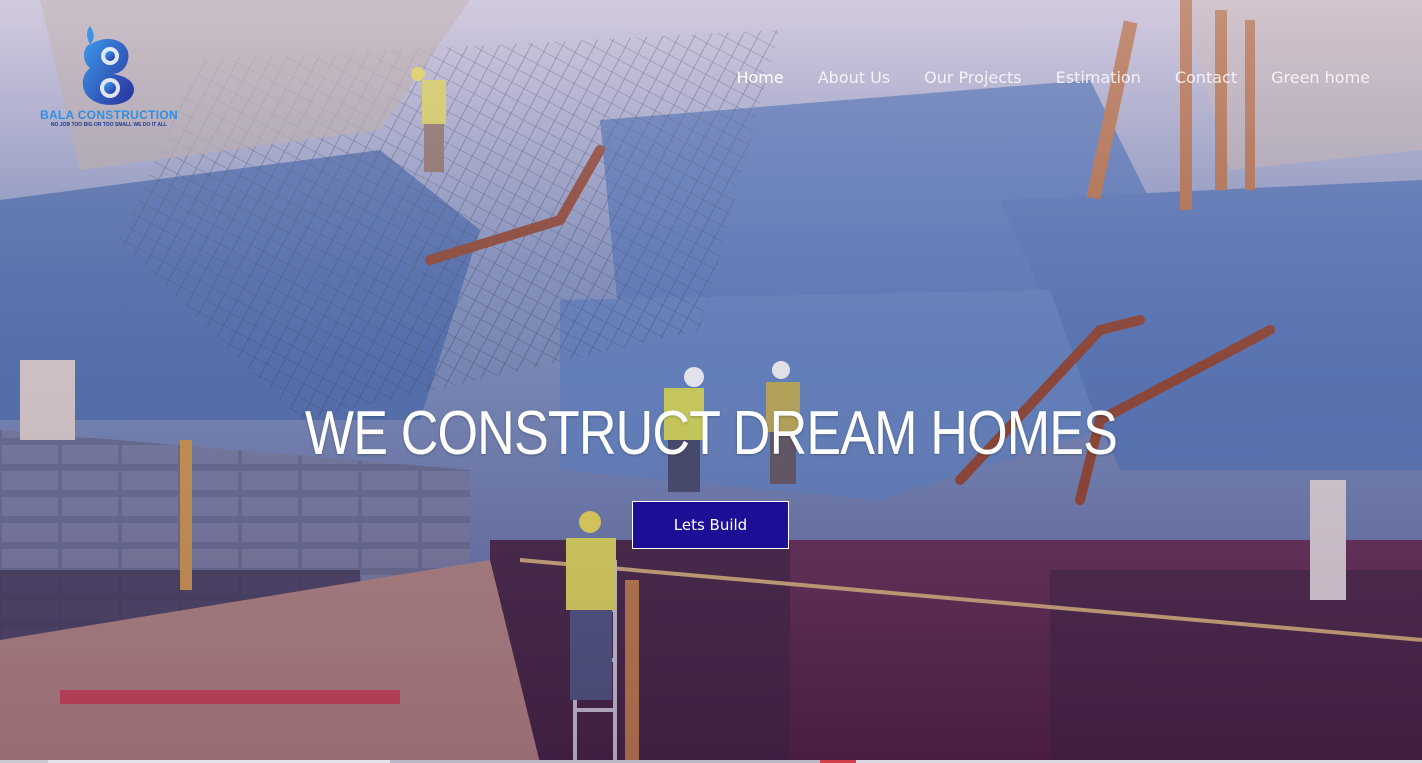 This screenshot has width=1422, height=763. What do you see at coordinates (854, 77) in the screenshot?
I see `nav-item-about-us: About Us` at bounding box center [854, 77].